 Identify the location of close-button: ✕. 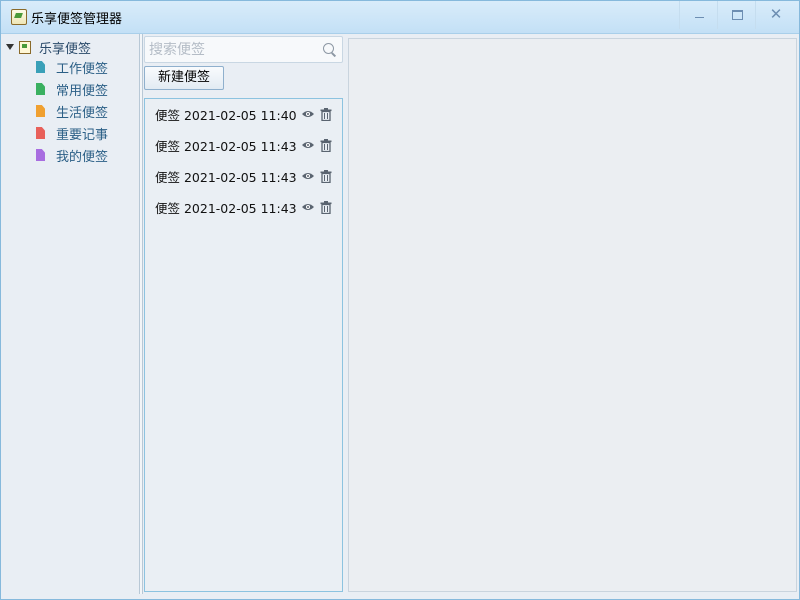
(775, 15).